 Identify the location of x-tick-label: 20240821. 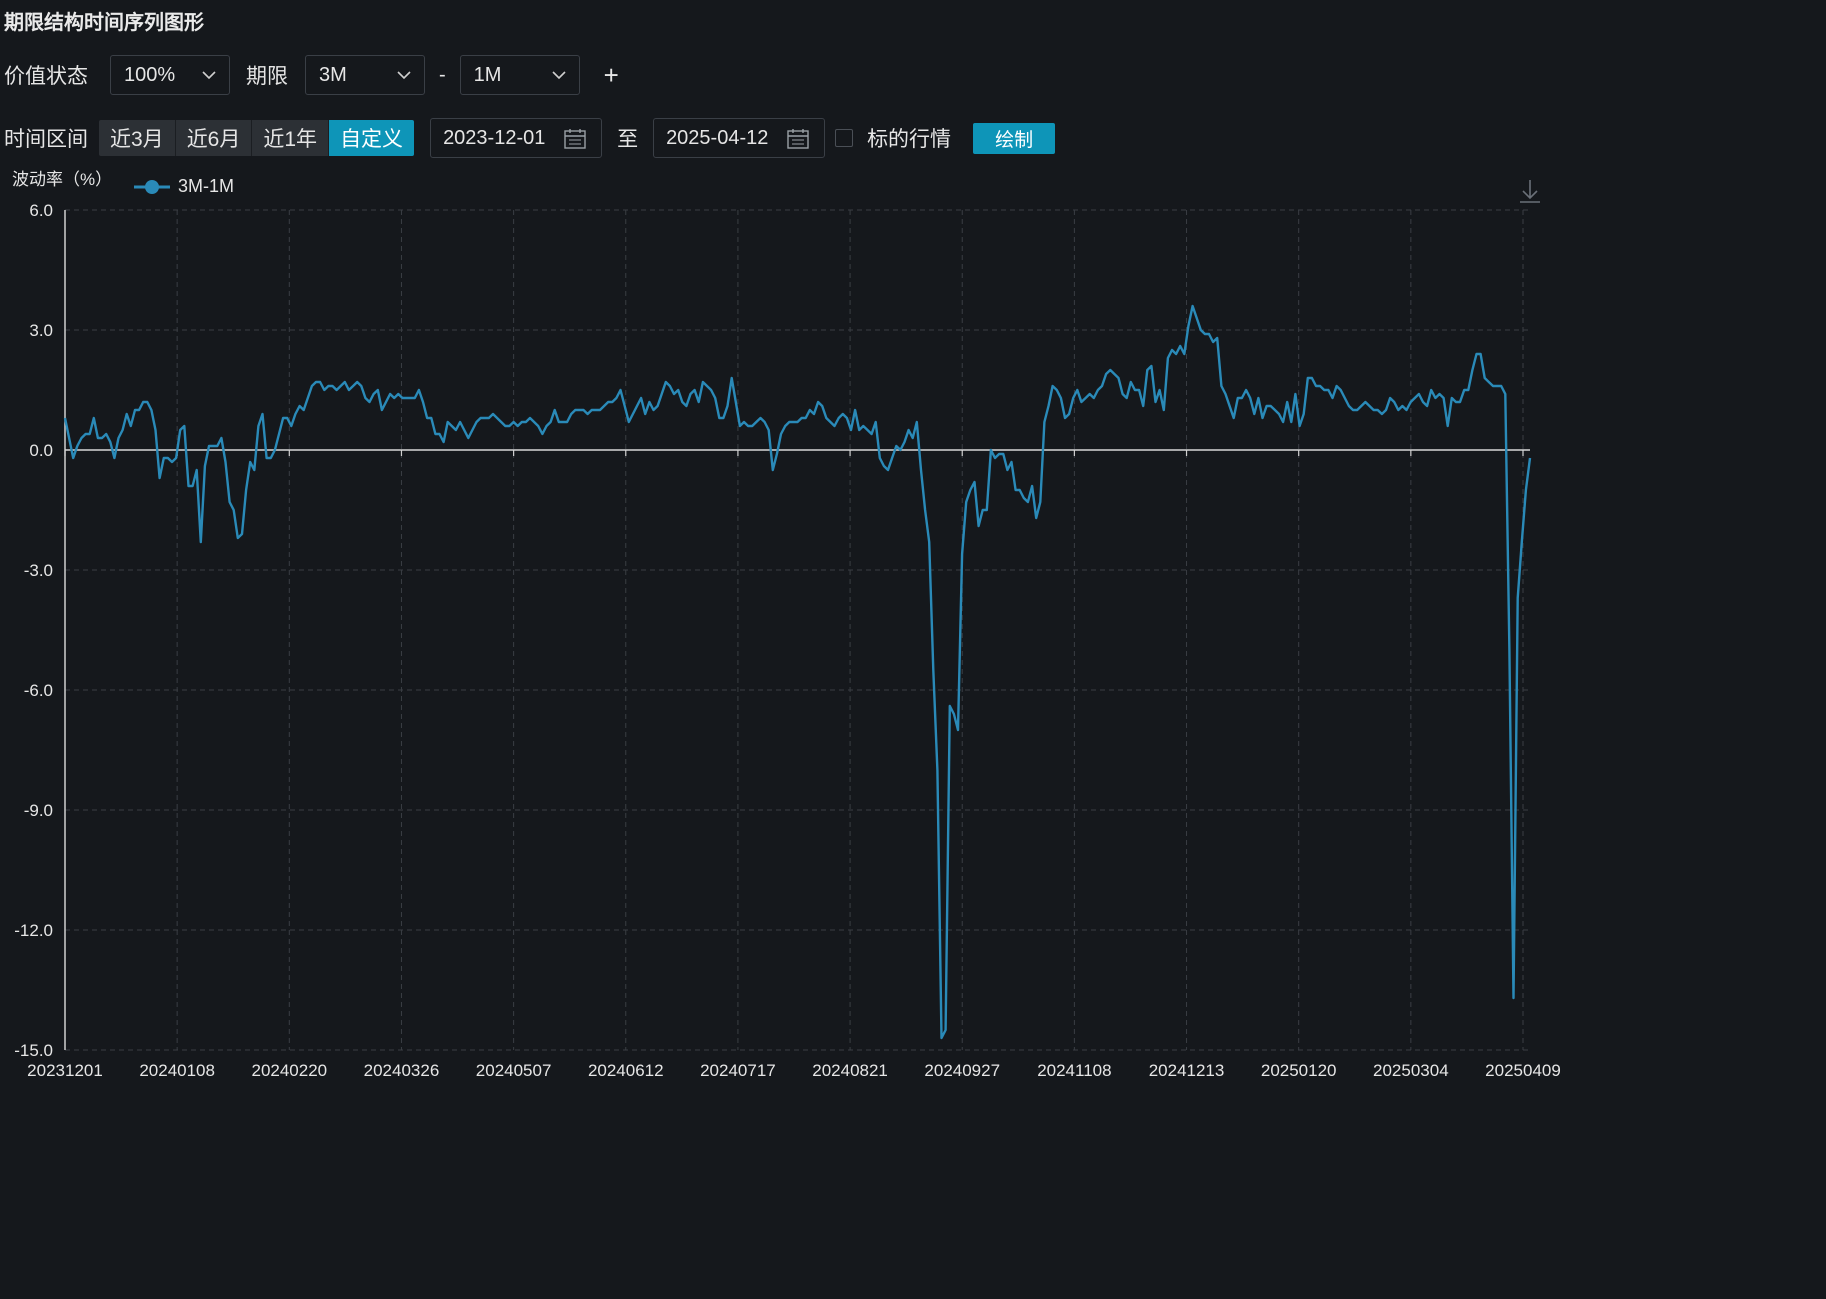
(850, 1070).